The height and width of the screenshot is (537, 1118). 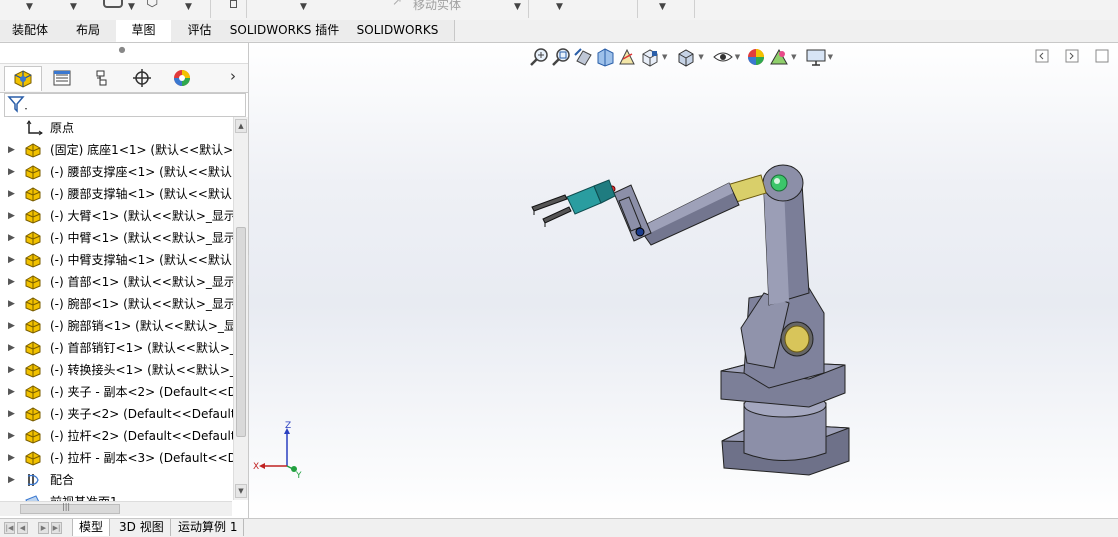 I want to click on tree-item-part: ▶ (-) 拉杆<2> (Default<<Default>_, so click(x=116, y=436).